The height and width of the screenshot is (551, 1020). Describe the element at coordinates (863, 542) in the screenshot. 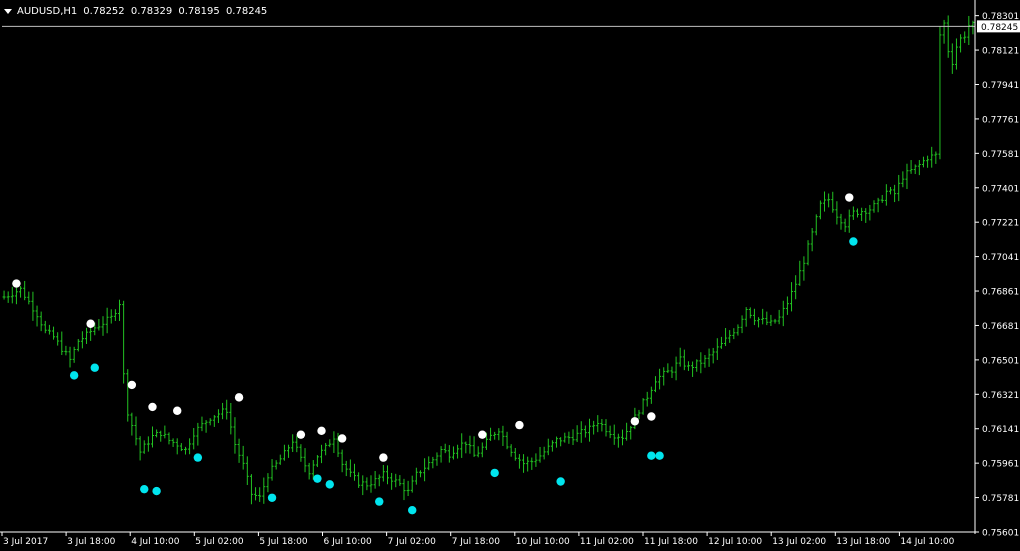

I see `time-tick-label: 13 Jul 18:00` at that location.